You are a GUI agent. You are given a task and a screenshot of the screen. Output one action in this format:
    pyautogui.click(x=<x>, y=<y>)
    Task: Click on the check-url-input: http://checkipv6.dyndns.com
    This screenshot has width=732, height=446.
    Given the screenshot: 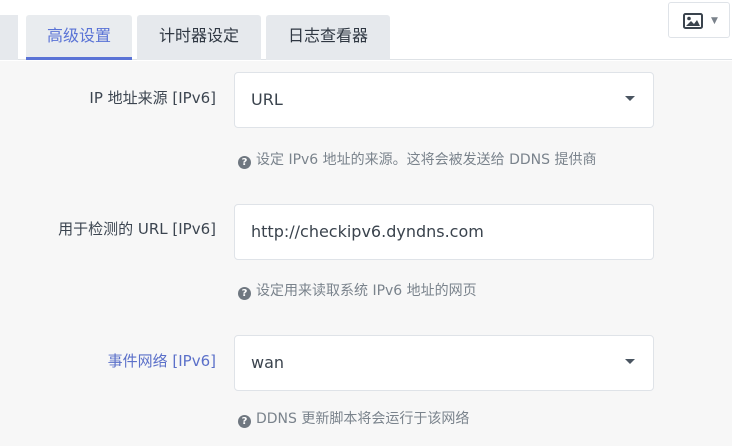 What is the action you would take?
    pyautogui.click(x=444, y=232)
    